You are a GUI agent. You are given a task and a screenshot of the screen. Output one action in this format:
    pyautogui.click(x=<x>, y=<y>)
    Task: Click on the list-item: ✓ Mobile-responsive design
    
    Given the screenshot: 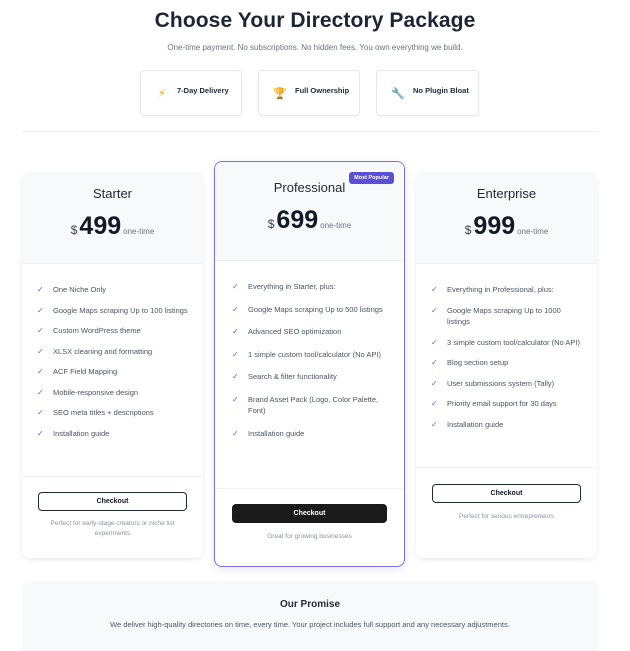 What is the action you would take?
    pyautogui.click(x=88, y=392)
    